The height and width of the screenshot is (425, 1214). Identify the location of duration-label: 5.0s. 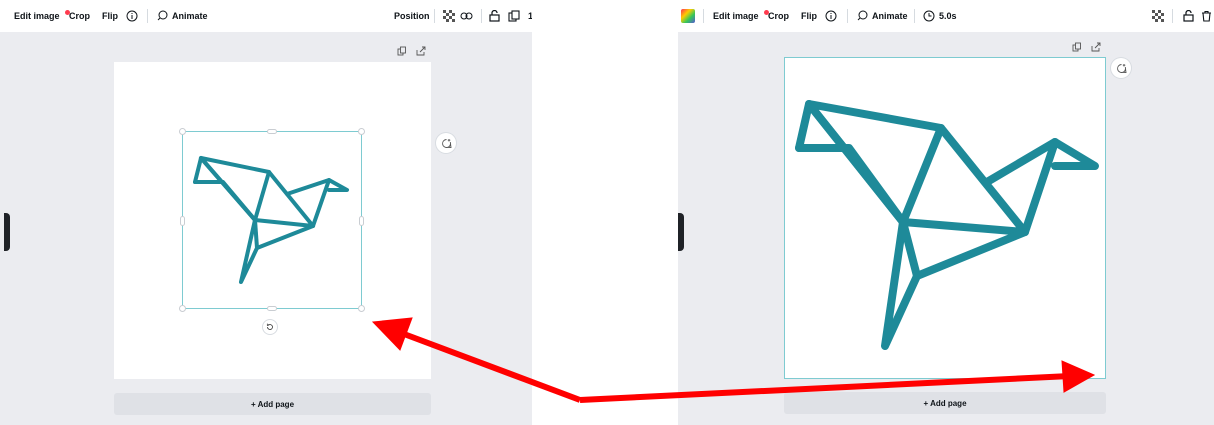
(948, 16).